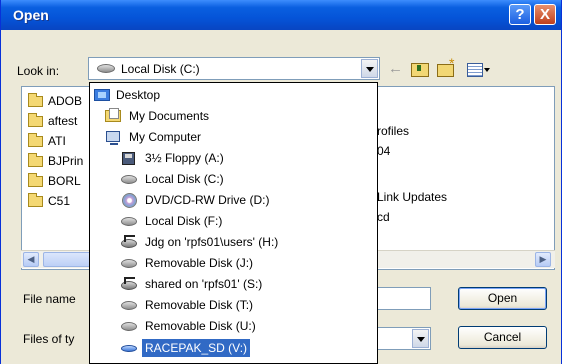 The image size is (562, 364). What do you see at coordinates (383, 217) in the screenshot?
I see `list-item: cd` at bounding box center [383, 217].